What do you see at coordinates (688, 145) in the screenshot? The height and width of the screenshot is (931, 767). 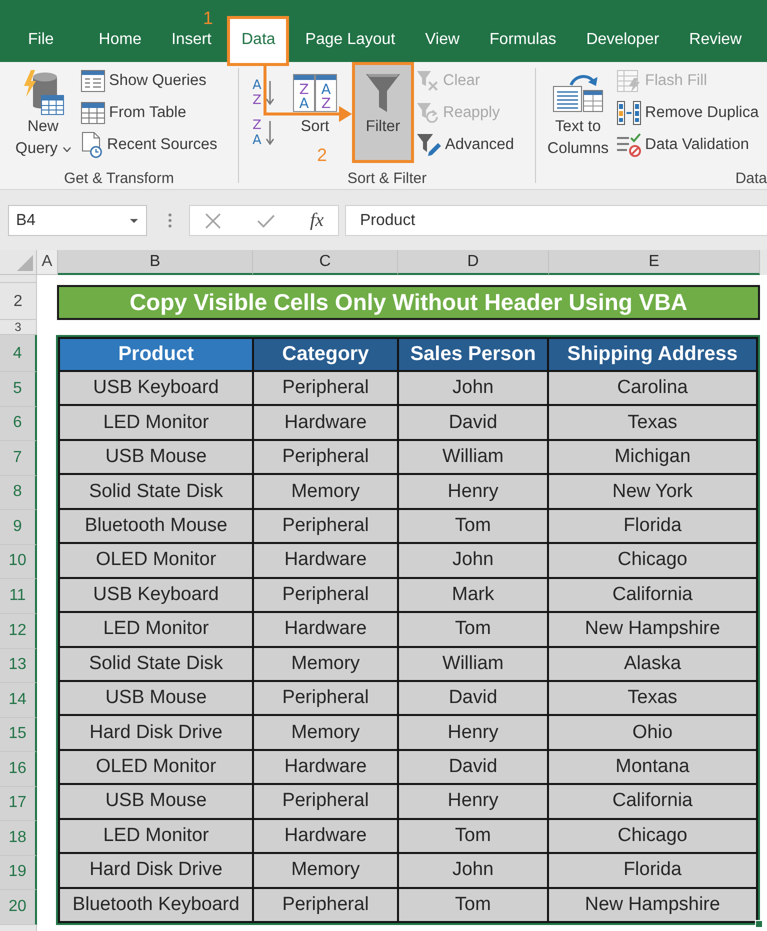 I see `data-validation-button: Data Validation` at bounding box center [688, 145].